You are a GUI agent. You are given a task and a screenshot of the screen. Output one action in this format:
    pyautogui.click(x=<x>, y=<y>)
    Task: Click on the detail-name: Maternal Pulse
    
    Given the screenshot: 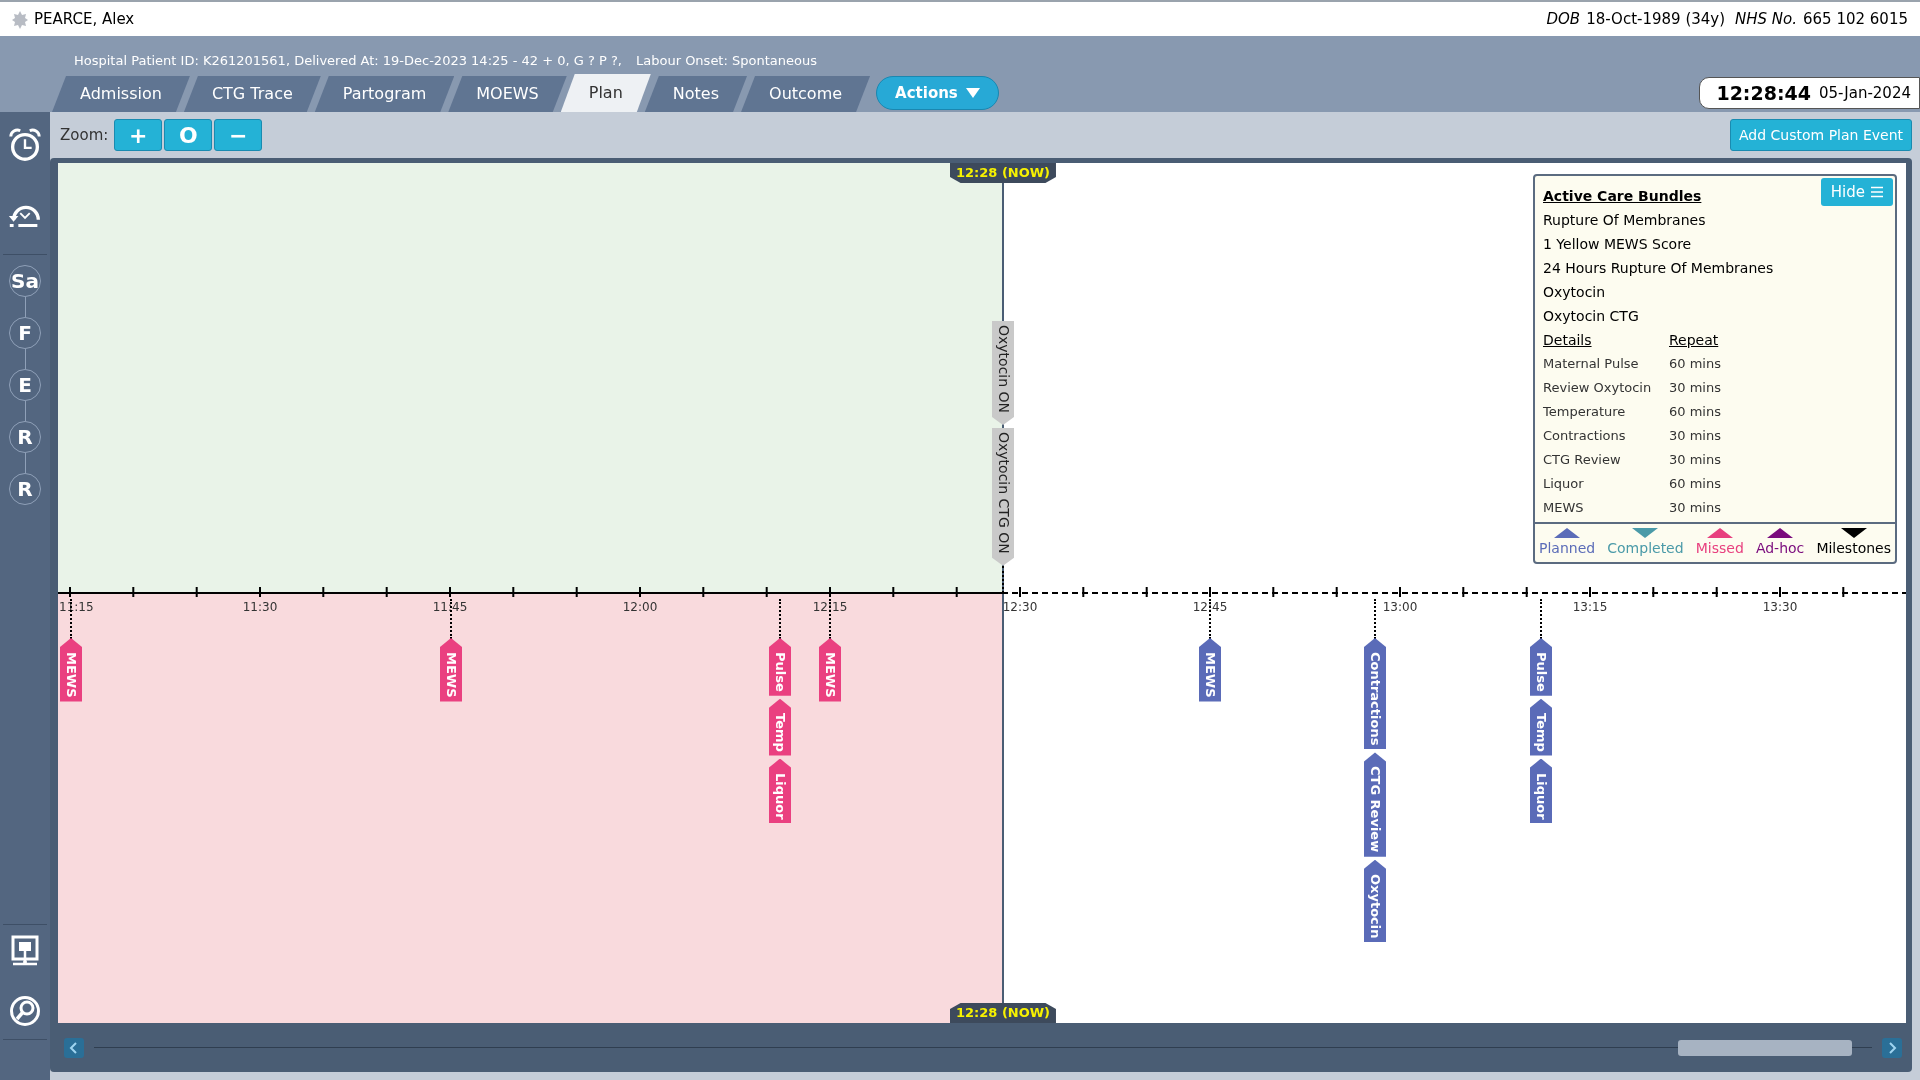 What is the action you would take?
    pyautogui.click(x=1591, y=364)
    